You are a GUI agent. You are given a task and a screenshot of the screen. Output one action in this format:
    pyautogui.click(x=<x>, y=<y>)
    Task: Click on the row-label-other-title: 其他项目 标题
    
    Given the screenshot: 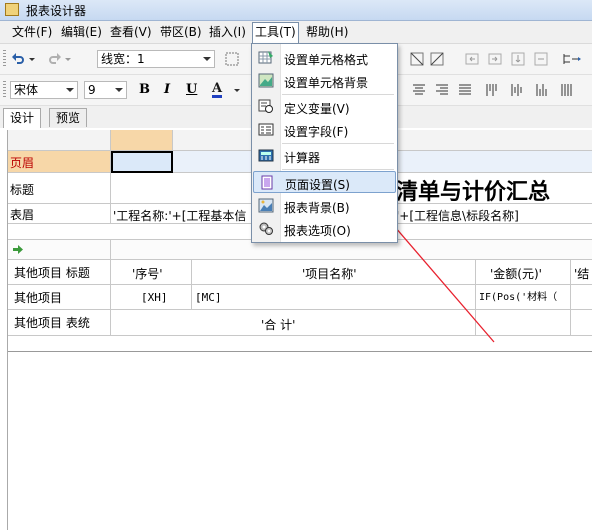 What is the action you would take?
    pyautogui.click(x=59, y=272)
    